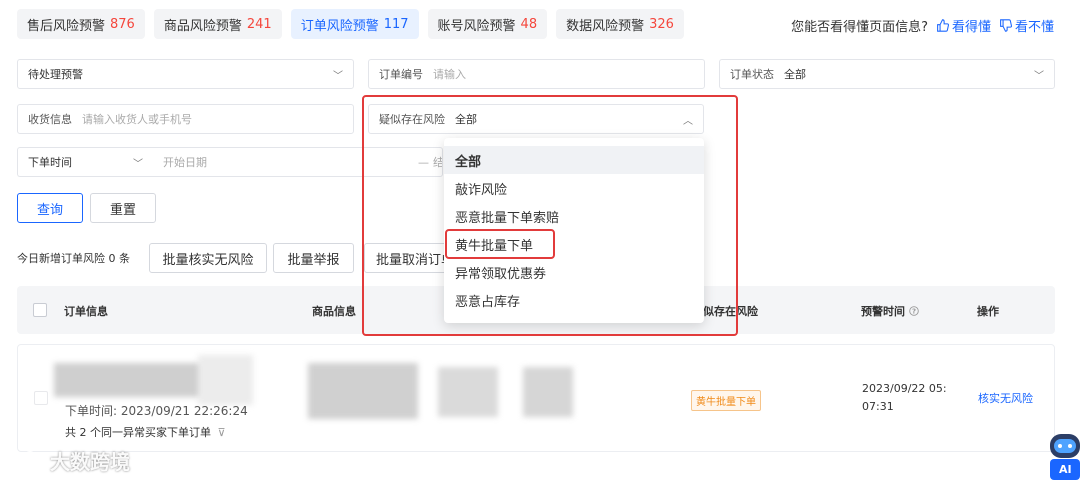 The height and width of the screenshot is (480, 1080). What do you see at coordinates (1065, 469) in the screenshot?
I see `ai-label: AI` at bounding box center [1065, 469].